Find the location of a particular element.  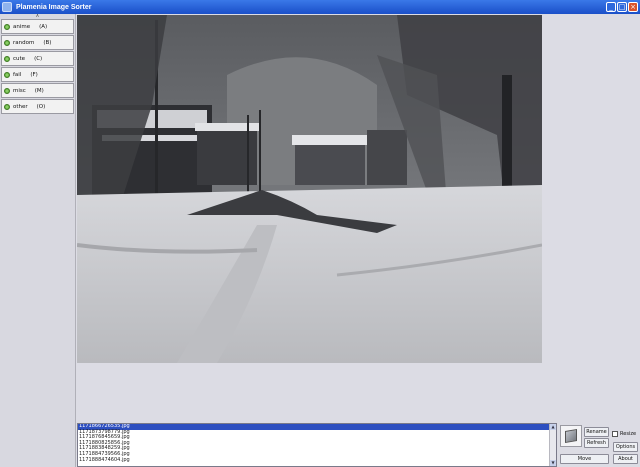

window-controls: _ □ × is located at coordinates (622, 7).